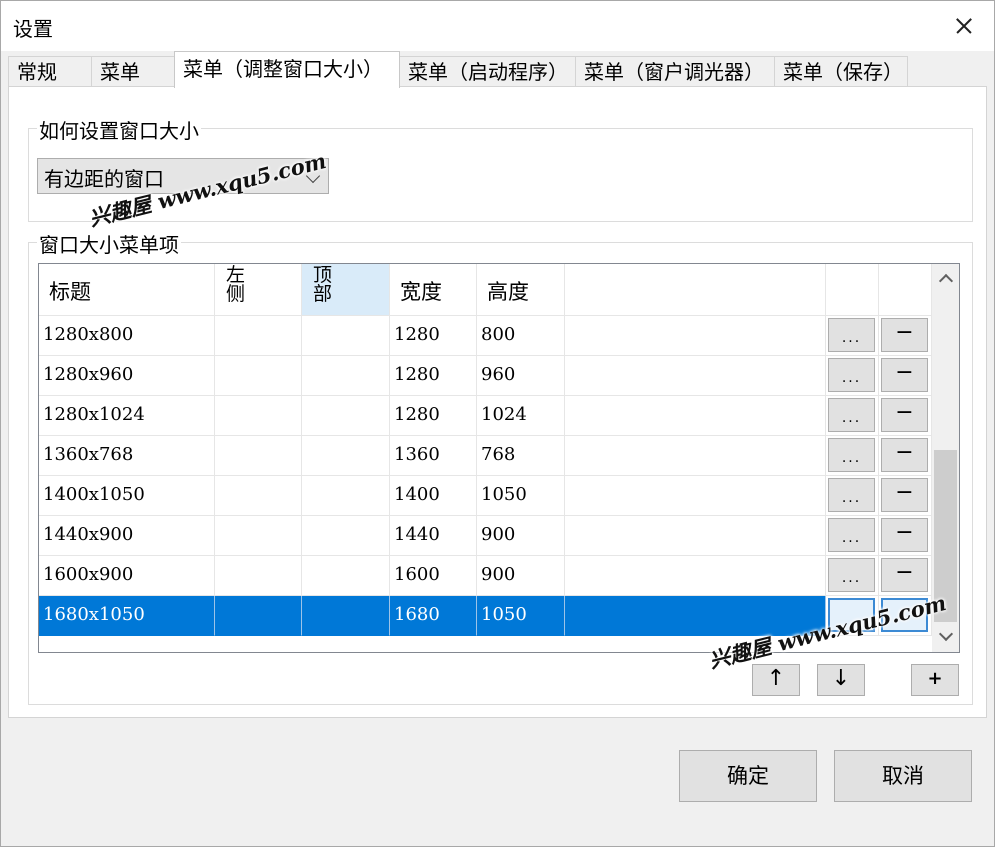  What do you see at coordinates (133, 71) in the screenshot?
I see `tab-menu: 菜单` at bounding box center [133, 71].